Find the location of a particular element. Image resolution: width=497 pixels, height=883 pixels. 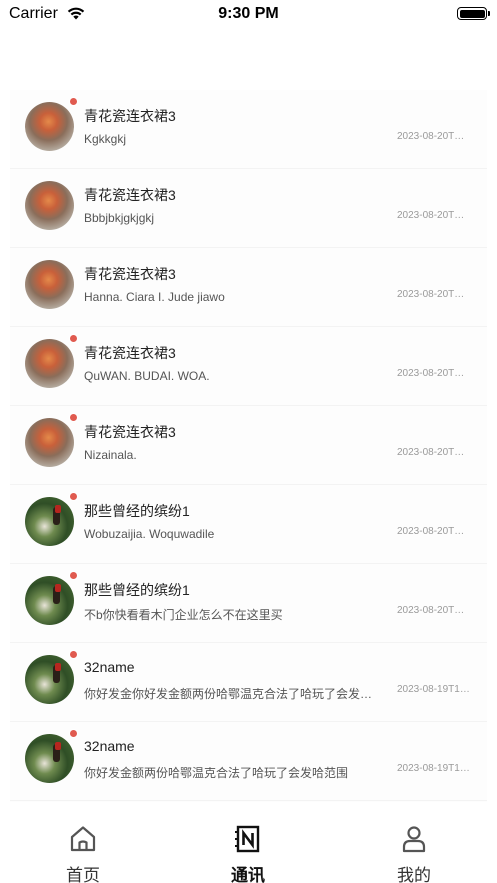

last-message: Hanna. Ciara I. Jude jiawo is located at coordinates (154, 297).